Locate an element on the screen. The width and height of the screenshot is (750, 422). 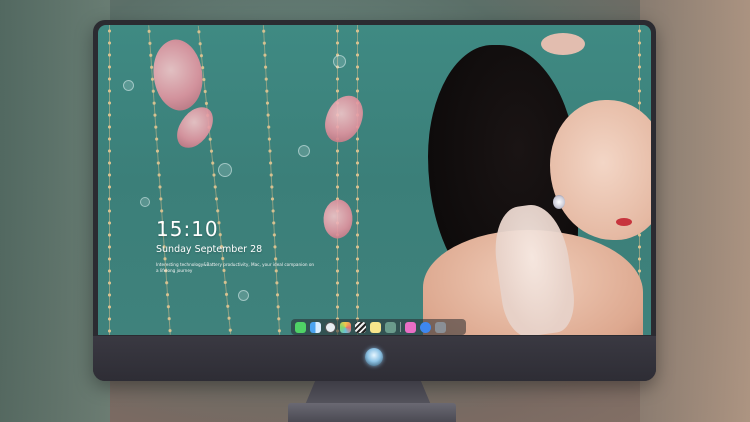
photos-icon is located at coordinates (345, 327).